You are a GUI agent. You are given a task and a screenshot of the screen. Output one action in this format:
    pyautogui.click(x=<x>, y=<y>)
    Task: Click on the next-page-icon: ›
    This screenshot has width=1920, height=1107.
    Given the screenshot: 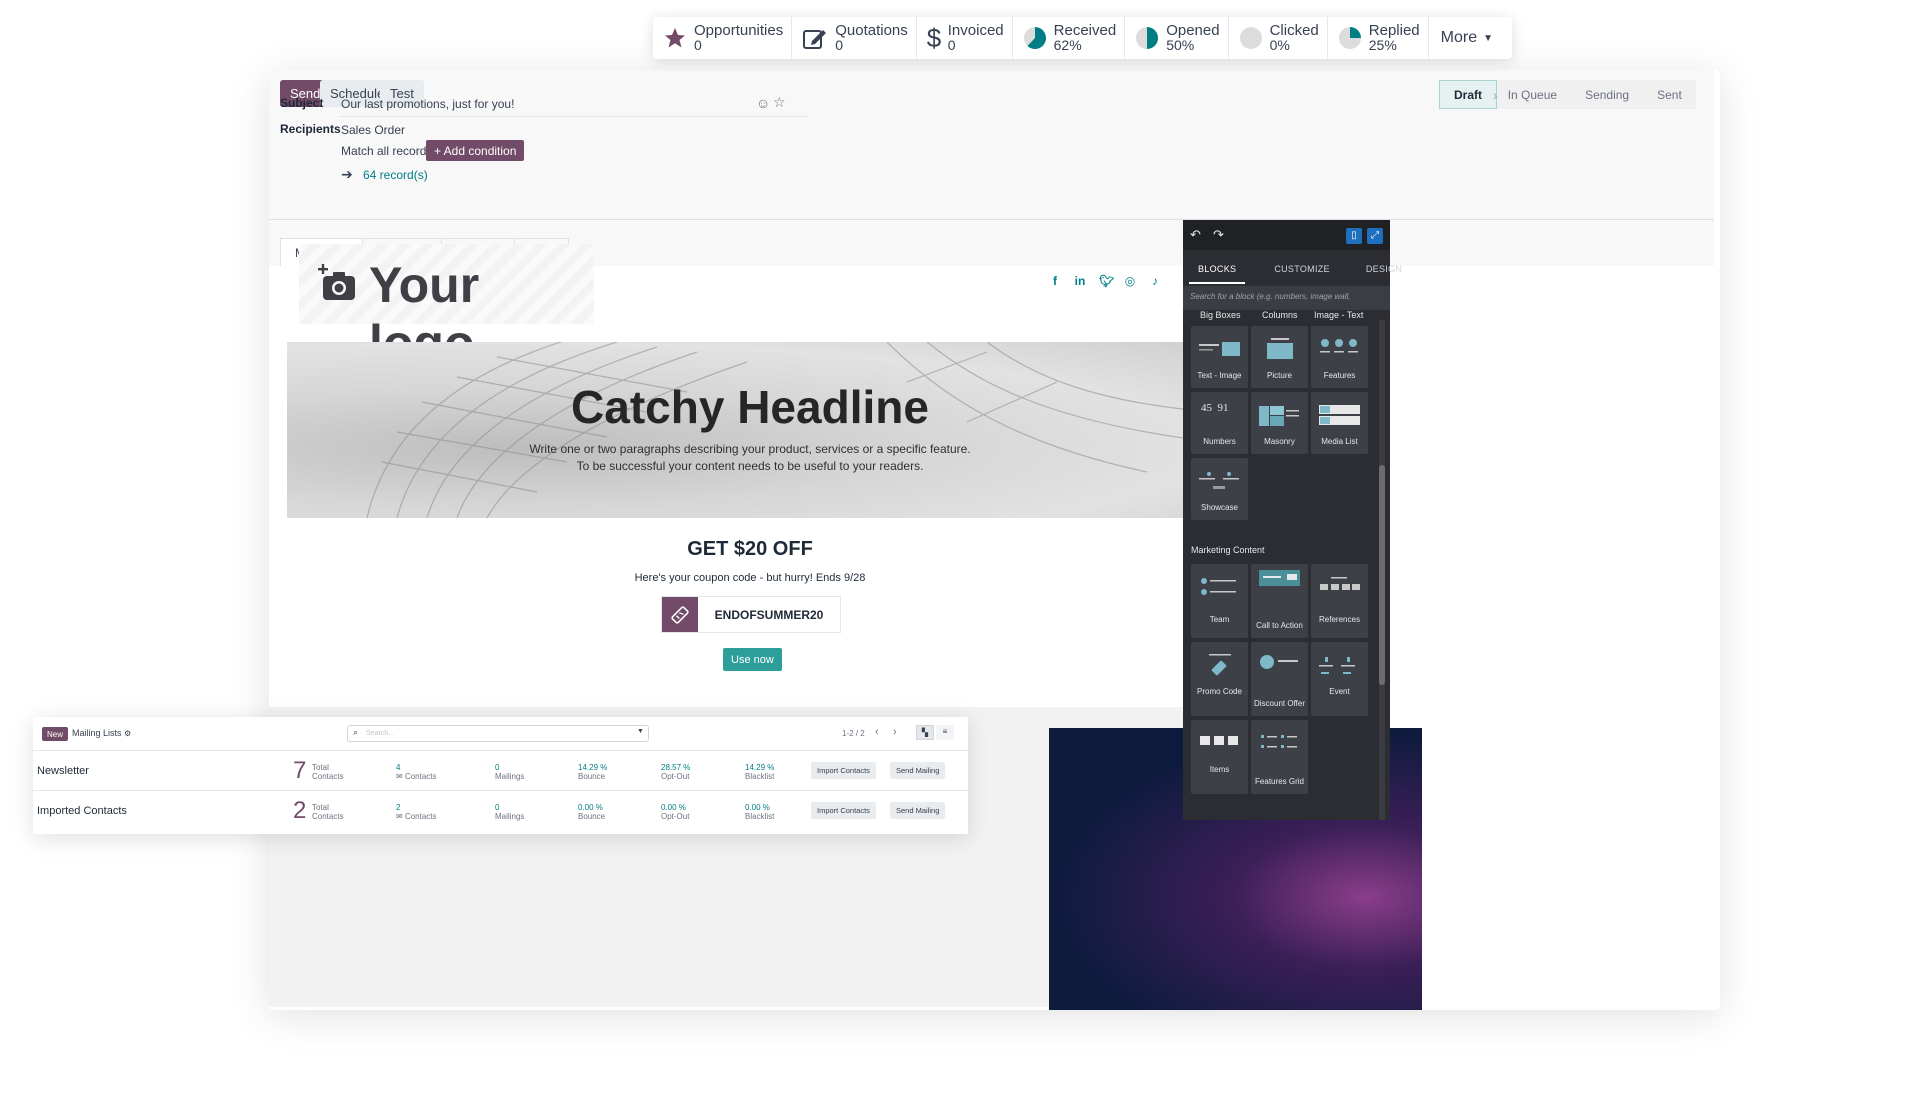 What is the action you would take?
    pyautogui.click(x=895, y=732)
    